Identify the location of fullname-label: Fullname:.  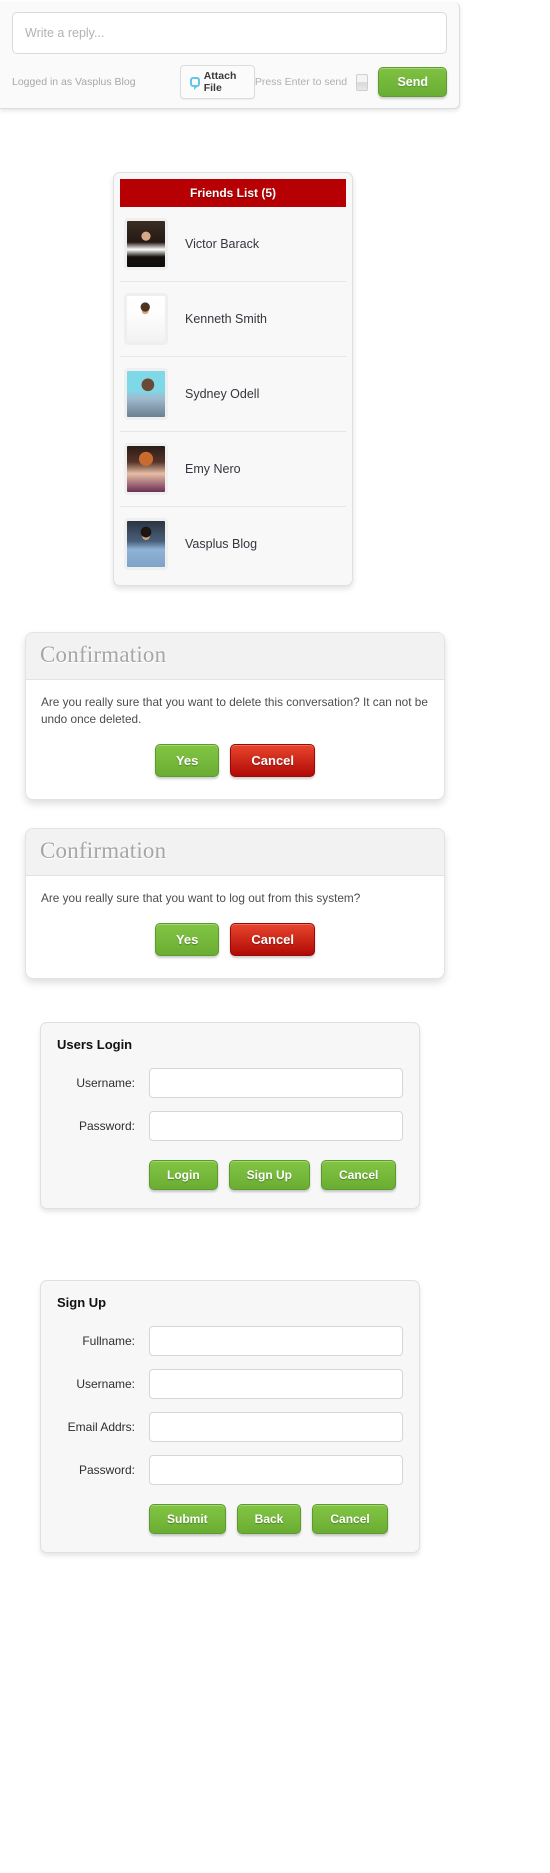
(108, 1341).